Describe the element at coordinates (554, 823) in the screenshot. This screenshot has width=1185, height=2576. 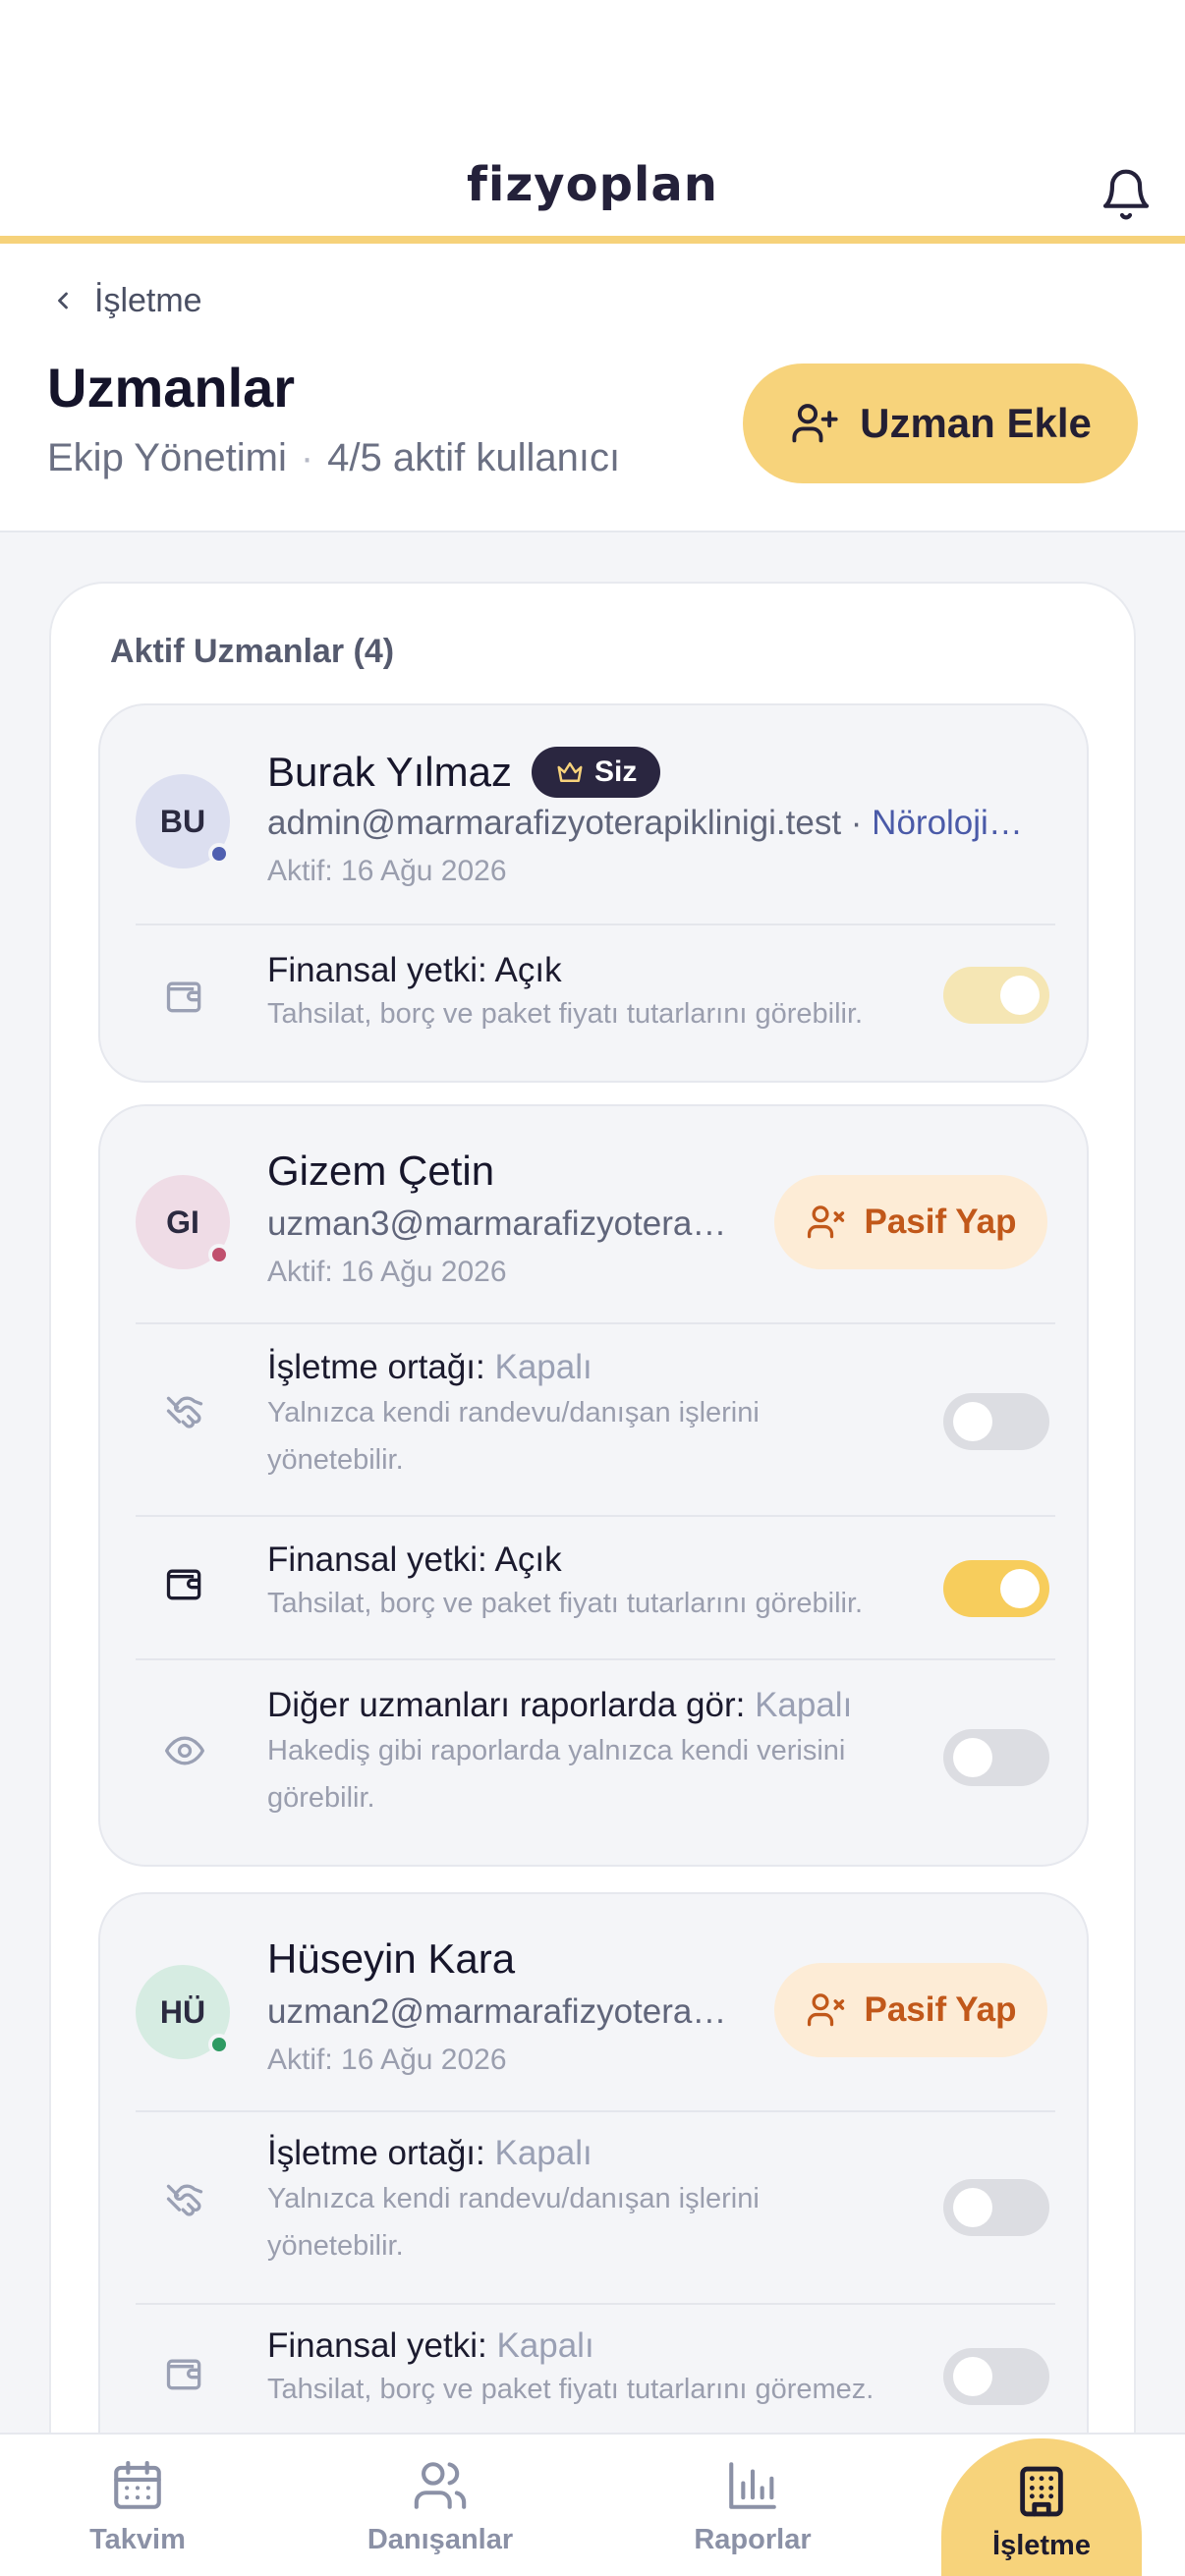
I see `user-email-address: admin@marmarafizyoterapiklinigi.test` at that location.